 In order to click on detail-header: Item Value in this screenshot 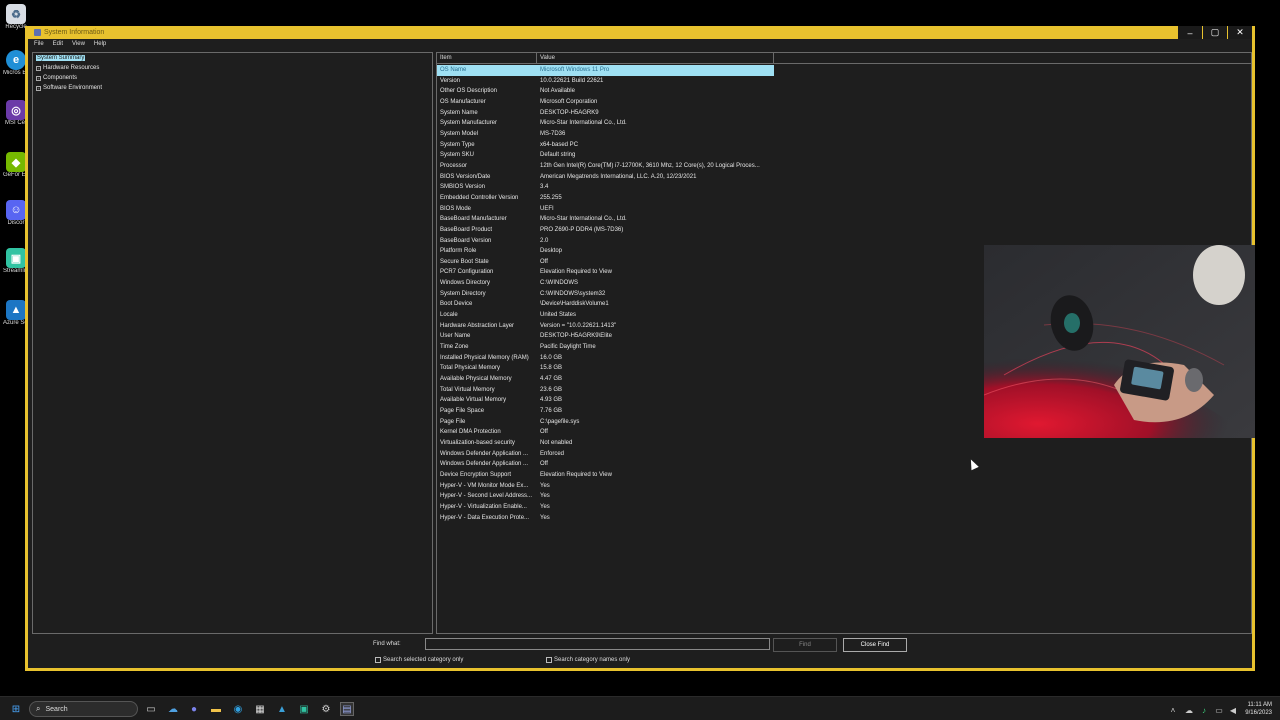, I will do `click(844, 58)`.